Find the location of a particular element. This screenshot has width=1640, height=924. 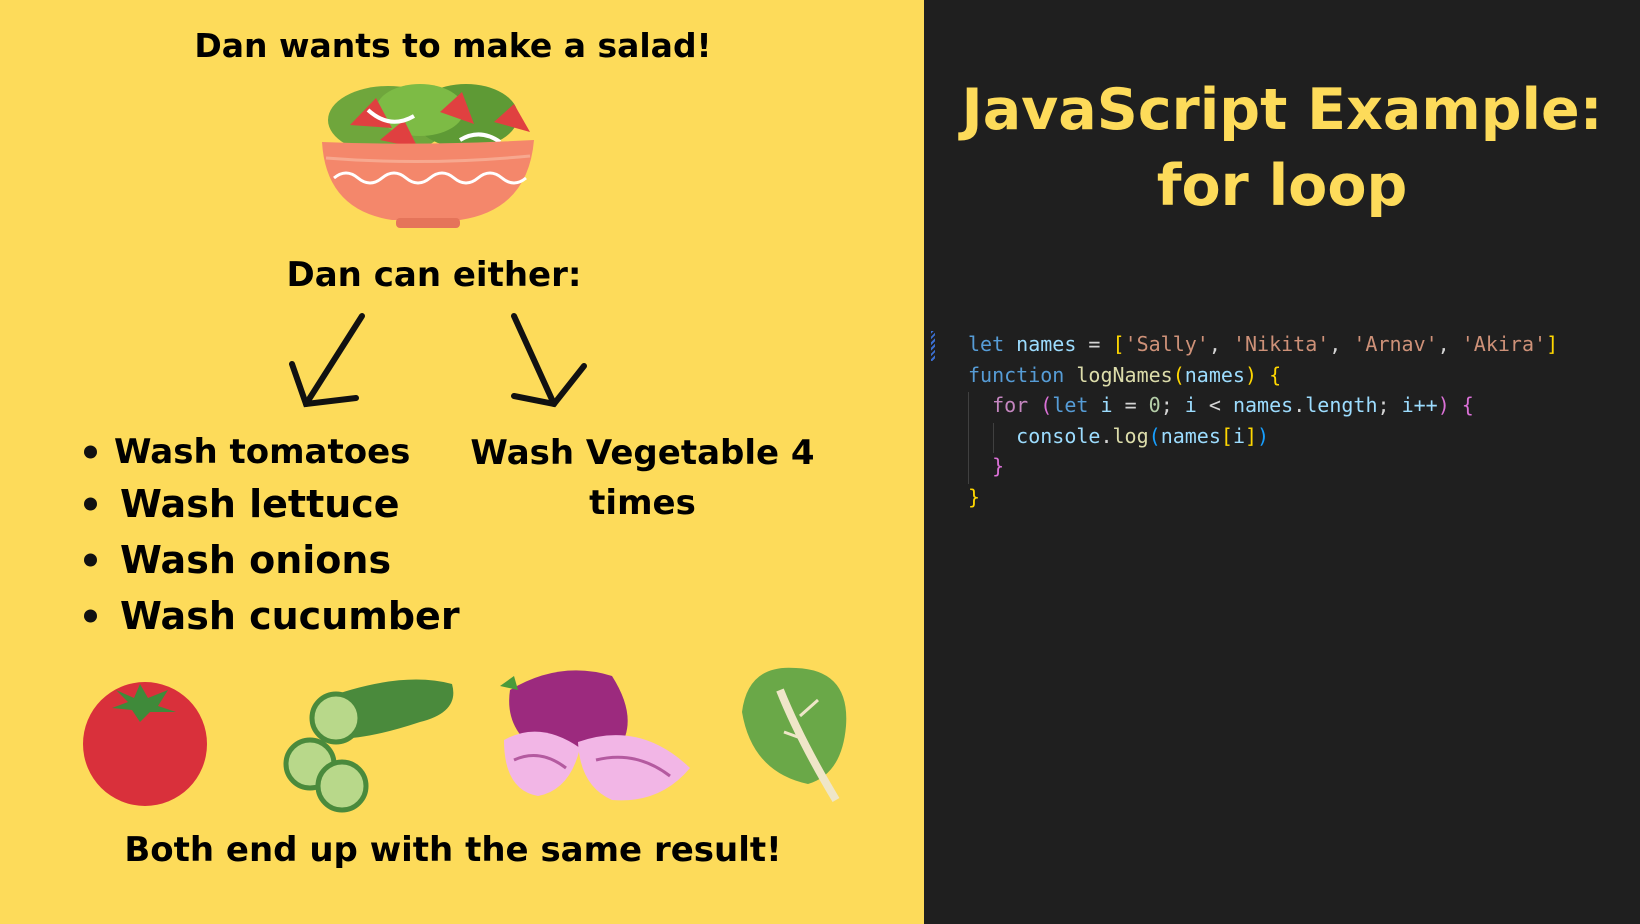

code-line-5: } is located at coordinates (1263, 466).